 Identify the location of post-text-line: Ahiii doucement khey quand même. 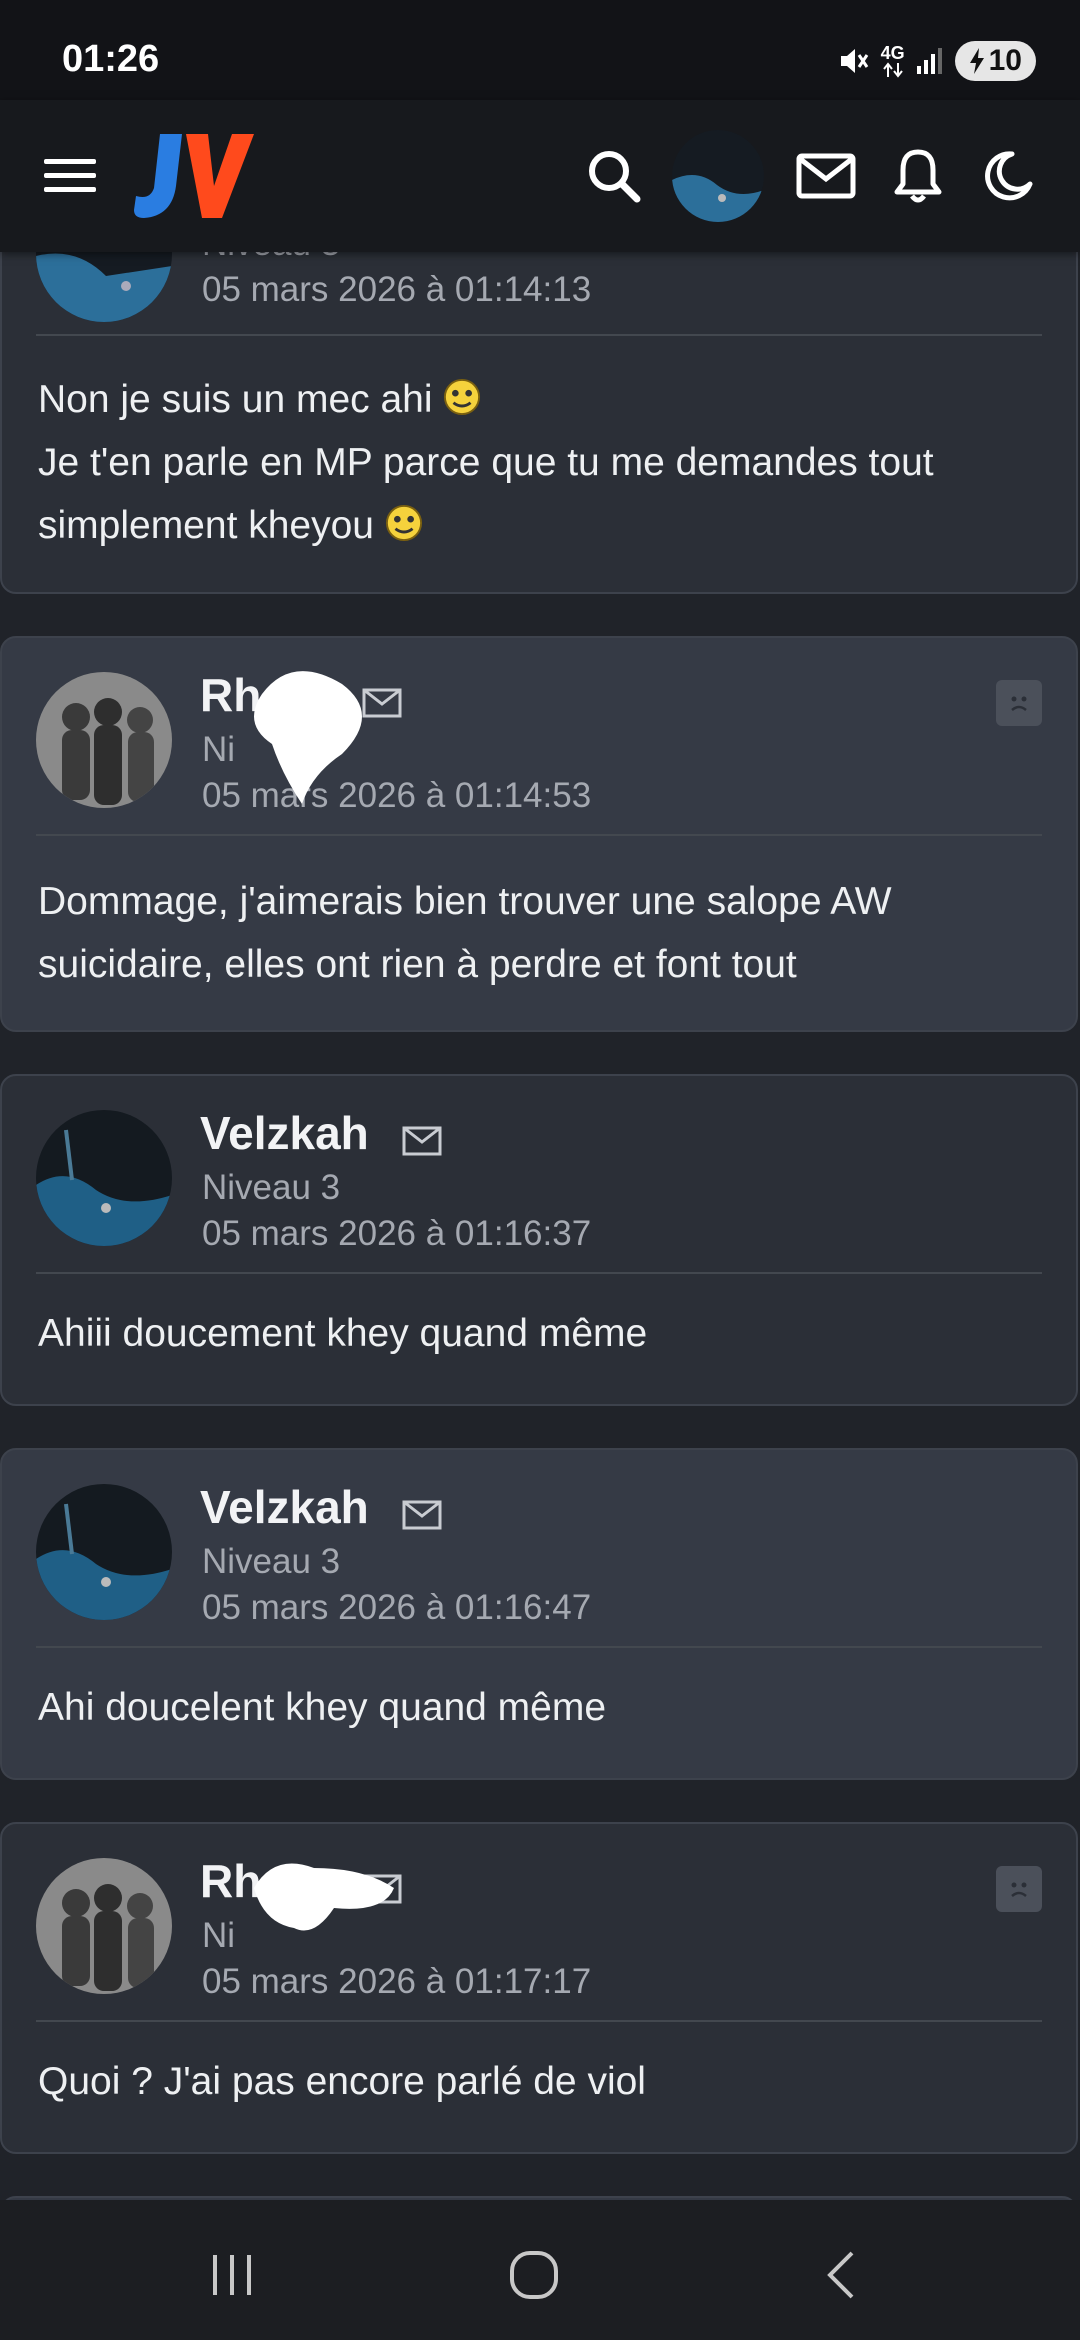
(343, 1333).